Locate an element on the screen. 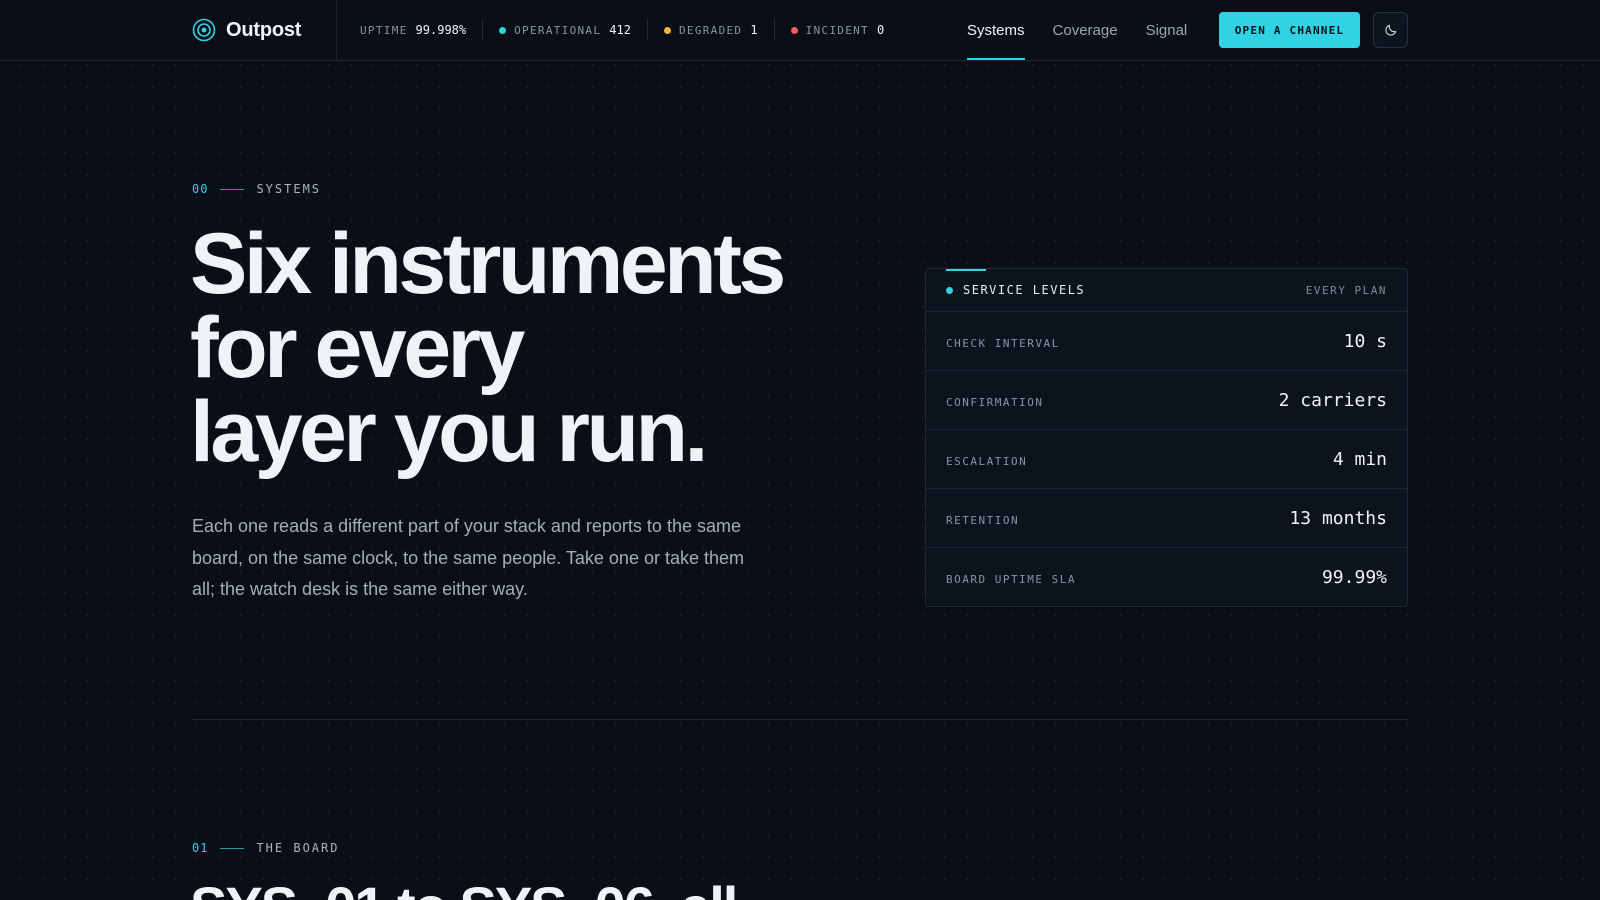 The width and height of the screenshot is (1600, 900). page-title: Six instruments for every layer you run. is located at coordinates (520, 348).